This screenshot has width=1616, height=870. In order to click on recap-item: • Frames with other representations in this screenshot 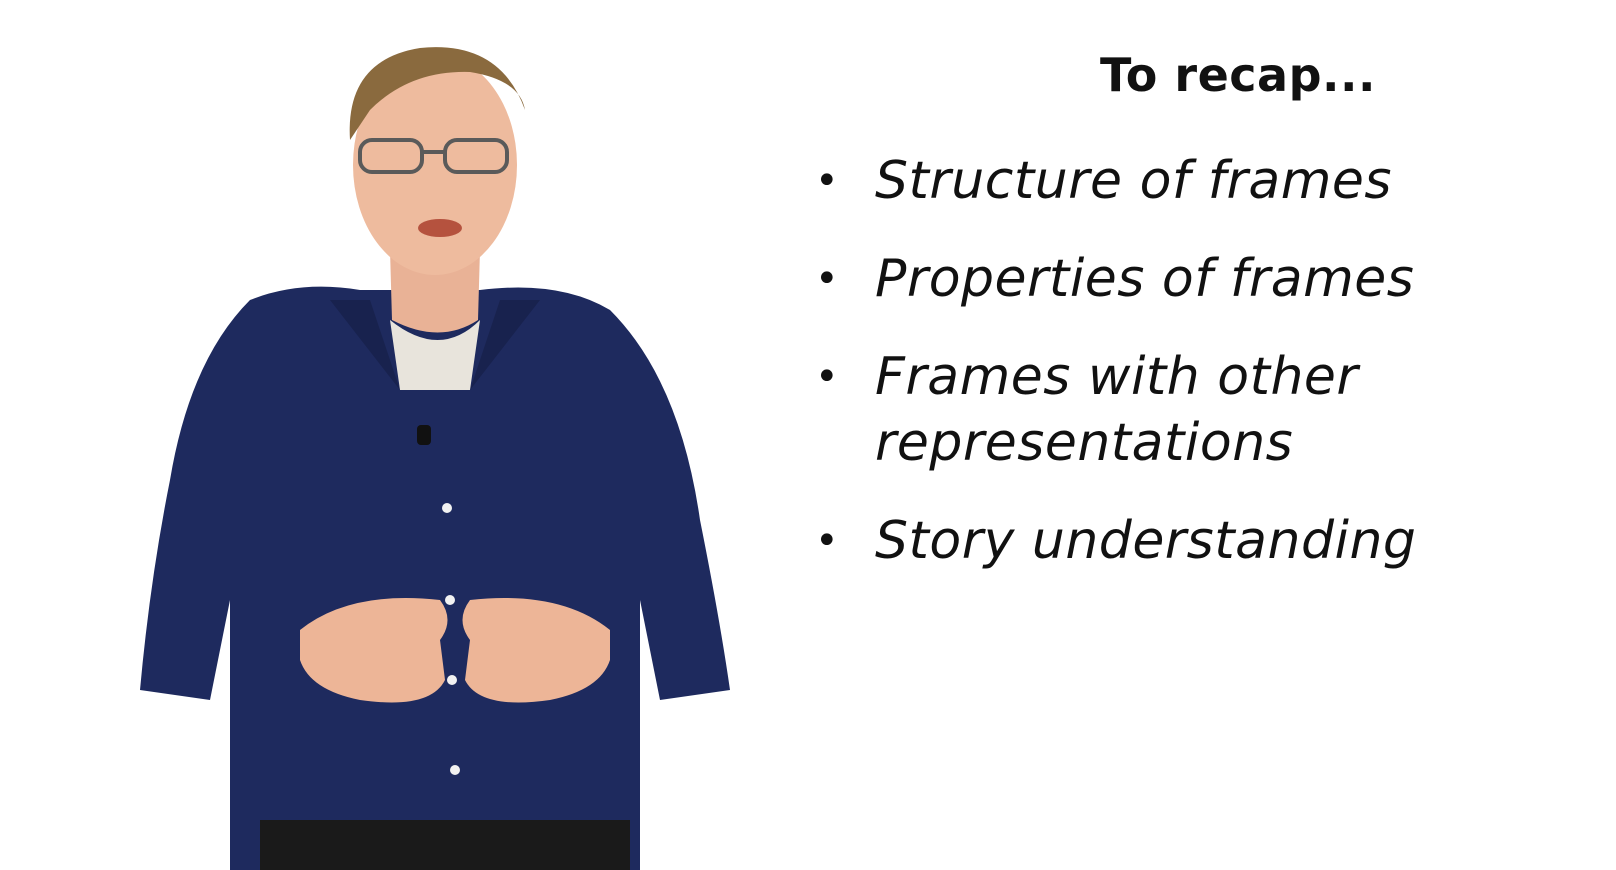, I will do `click(1200, 410)`.